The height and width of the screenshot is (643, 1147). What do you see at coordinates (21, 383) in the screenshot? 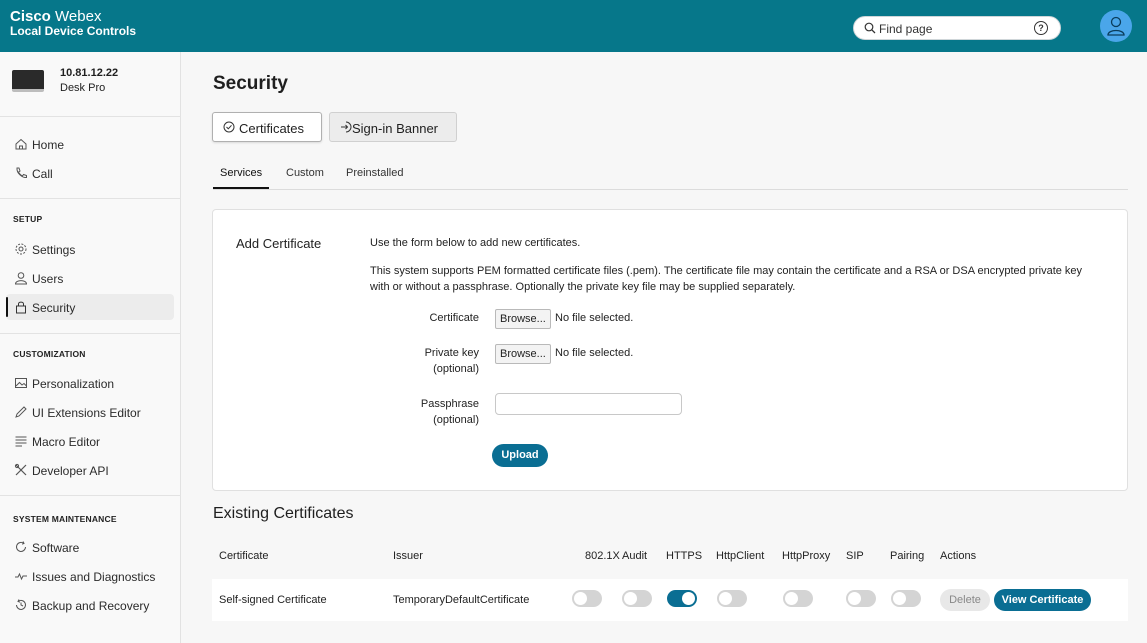
I see `image-icon` at bounding box center [21, 383].